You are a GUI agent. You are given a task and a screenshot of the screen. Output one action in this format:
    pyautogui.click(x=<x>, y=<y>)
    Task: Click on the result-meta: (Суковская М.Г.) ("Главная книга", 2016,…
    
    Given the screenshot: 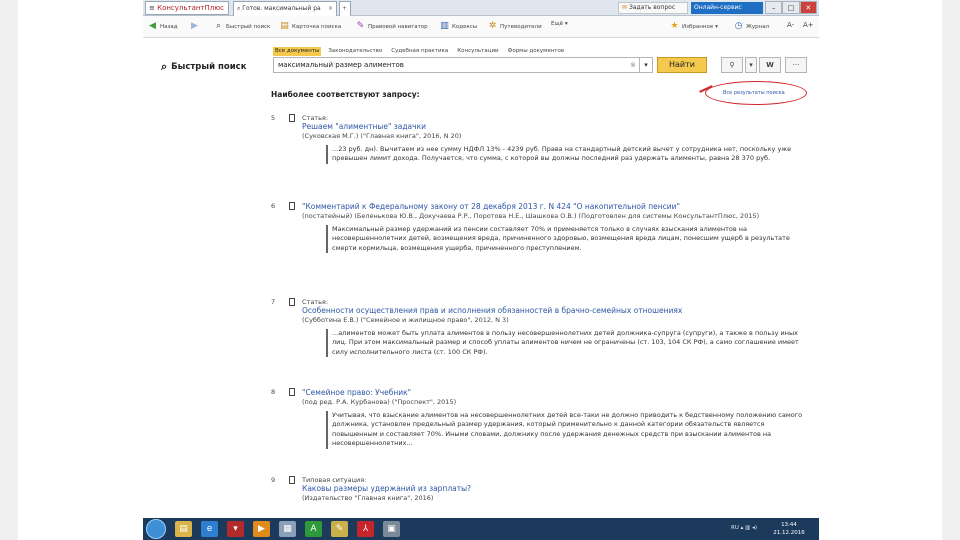 What is the action you would take?
    pyautogui.click(x=382, y=136)
    